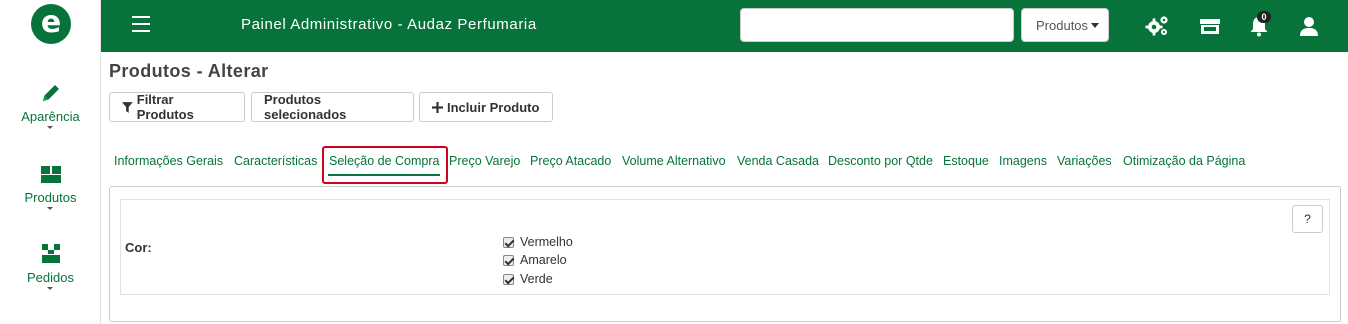 The image size is (1348, 324). I want to click on chevron-down-icon, so click(1095, 25).